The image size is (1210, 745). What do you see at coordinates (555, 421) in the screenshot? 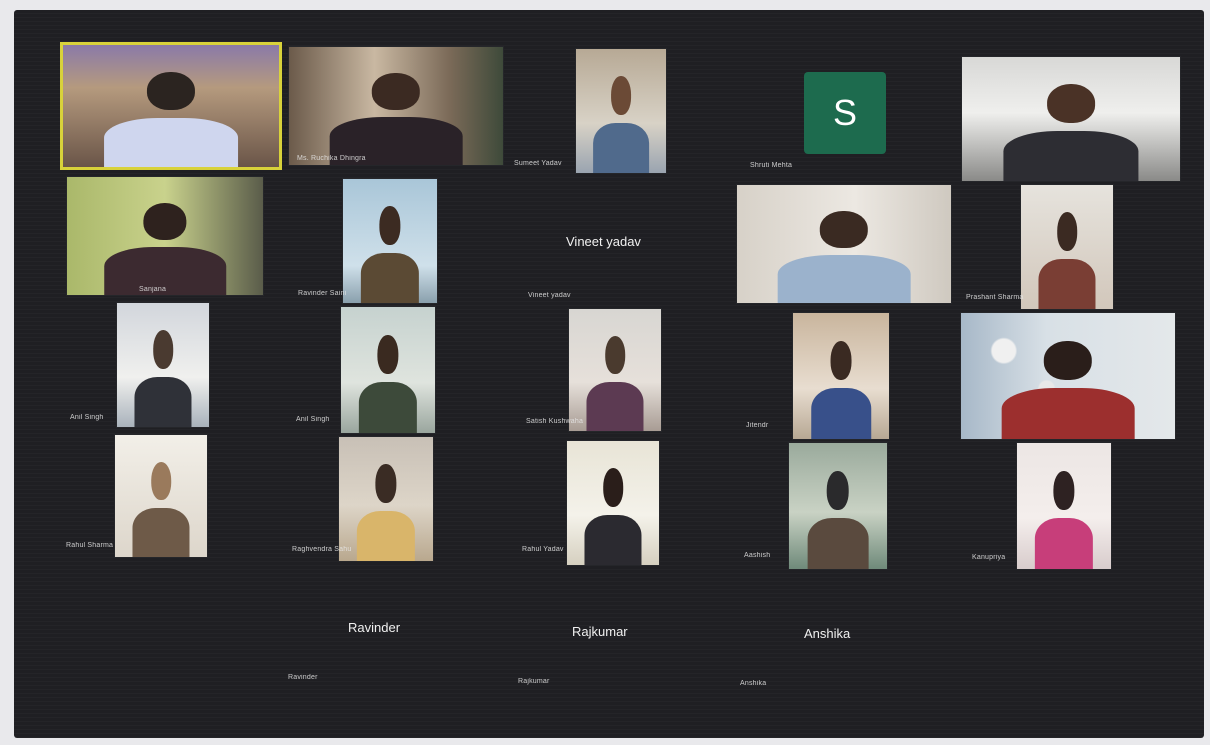
I see `participant-name: Satish Kushwaha` at bounding box center [555, 421].